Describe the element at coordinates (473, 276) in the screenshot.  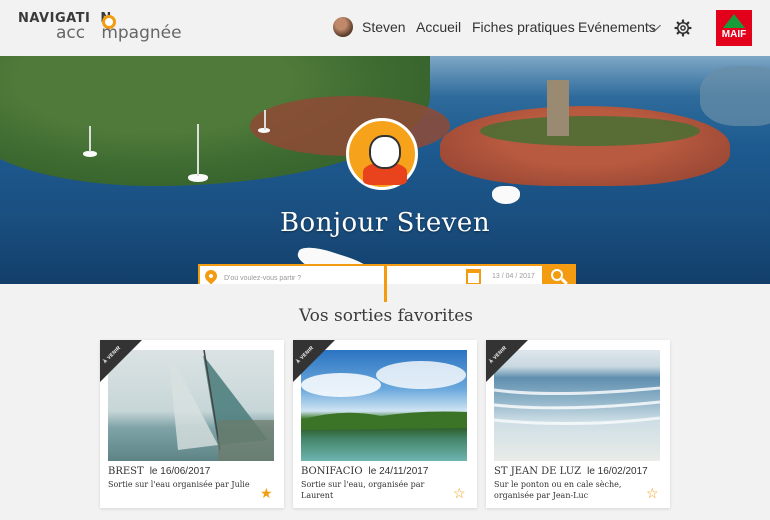
I see `calendar-icon` at that location.